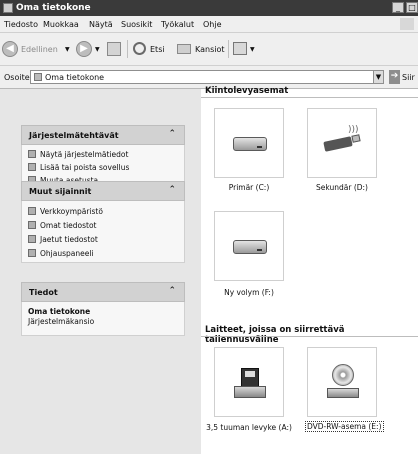 The image size is (418, 454). What do you see at coordinates (114, 49) in the screenshot?
I see `up-folder-icon` at bounding box center [114, 49].